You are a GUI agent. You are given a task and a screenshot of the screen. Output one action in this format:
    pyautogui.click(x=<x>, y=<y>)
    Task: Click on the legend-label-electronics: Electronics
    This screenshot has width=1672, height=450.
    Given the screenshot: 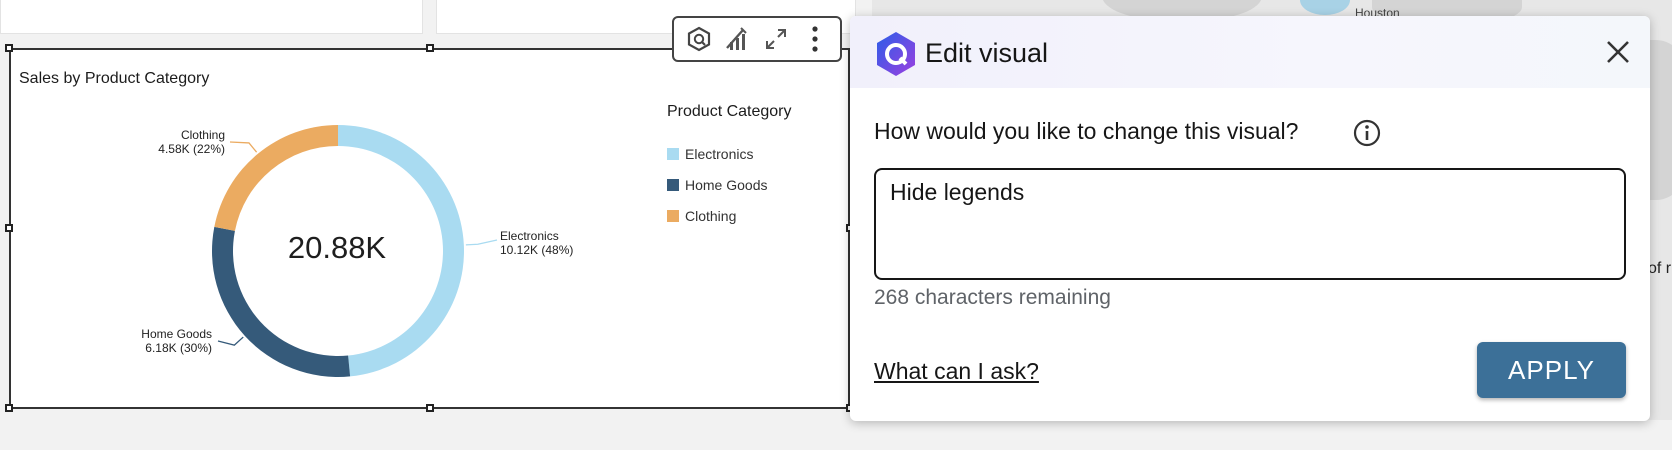 What is the action you would take?
    pyautogui.click(x=719, y=154)
    